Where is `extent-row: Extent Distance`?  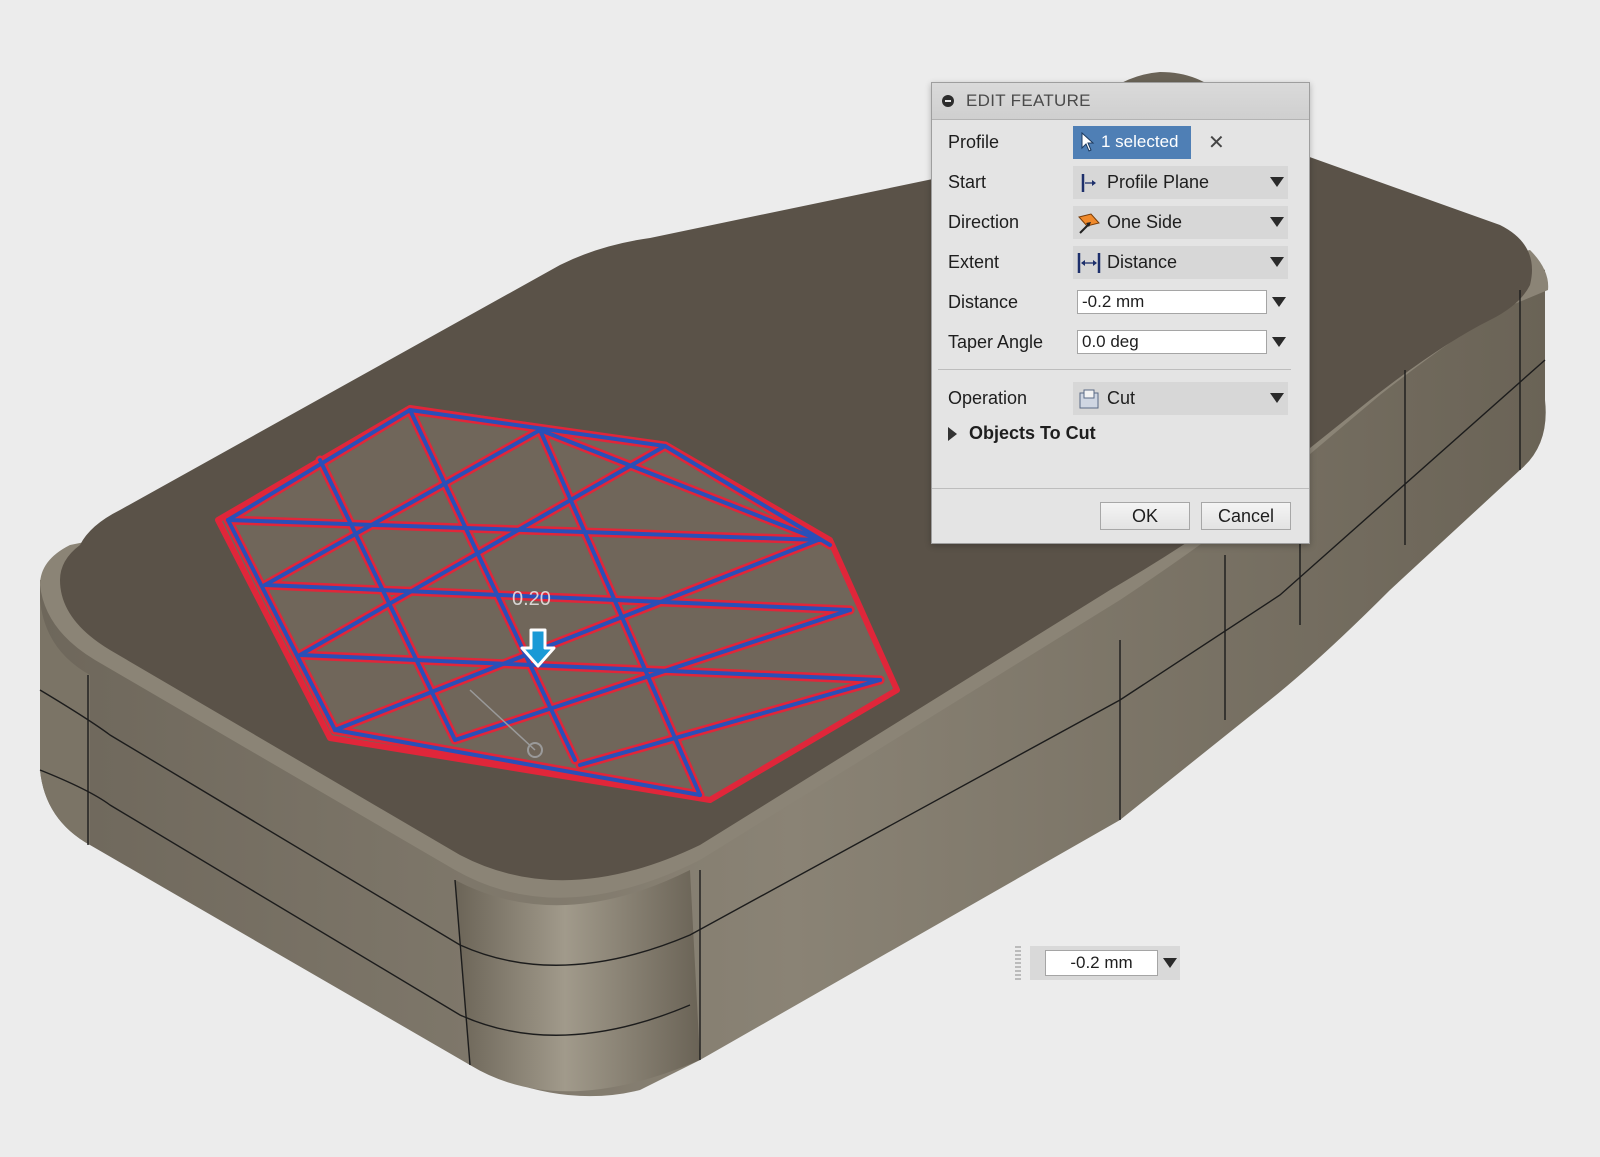
extent-row: Extent Distance is located at coordinates (1120, 262).